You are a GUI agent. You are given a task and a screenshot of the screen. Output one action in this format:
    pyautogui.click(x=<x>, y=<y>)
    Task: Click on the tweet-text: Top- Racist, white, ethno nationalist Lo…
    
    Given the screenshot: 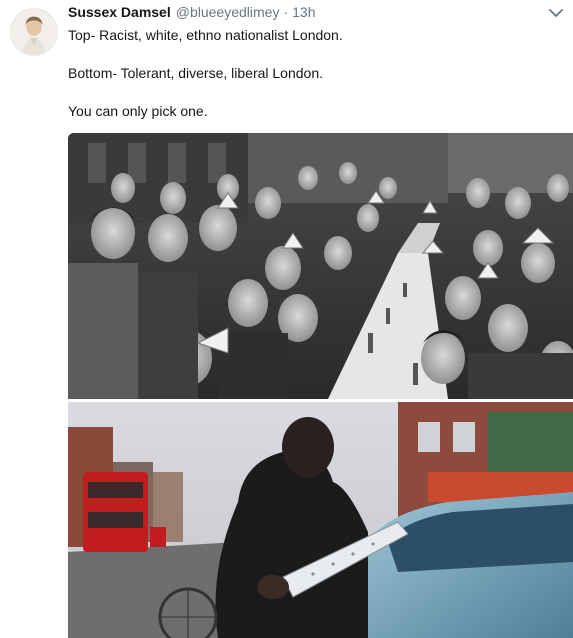 What is the action you would take?
    pyautogui.click(x=308, y=73)
    